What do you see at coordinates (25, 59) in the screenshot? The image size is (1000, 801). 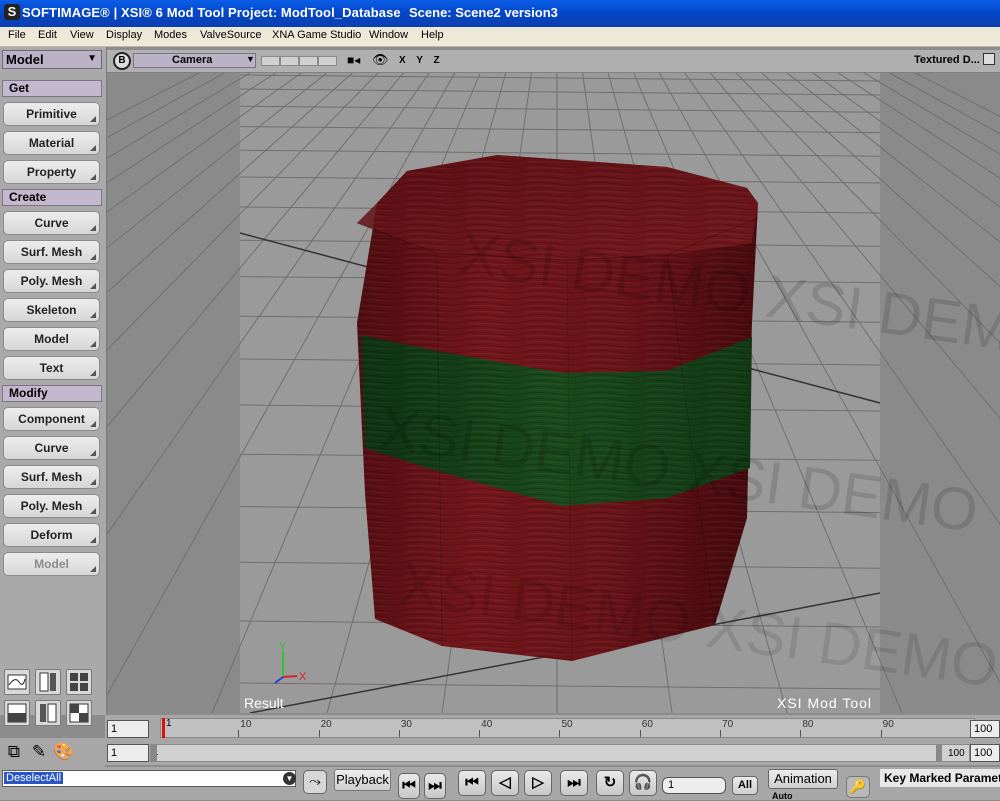 I see `module-label: Model` at bounding box center [25, 59].